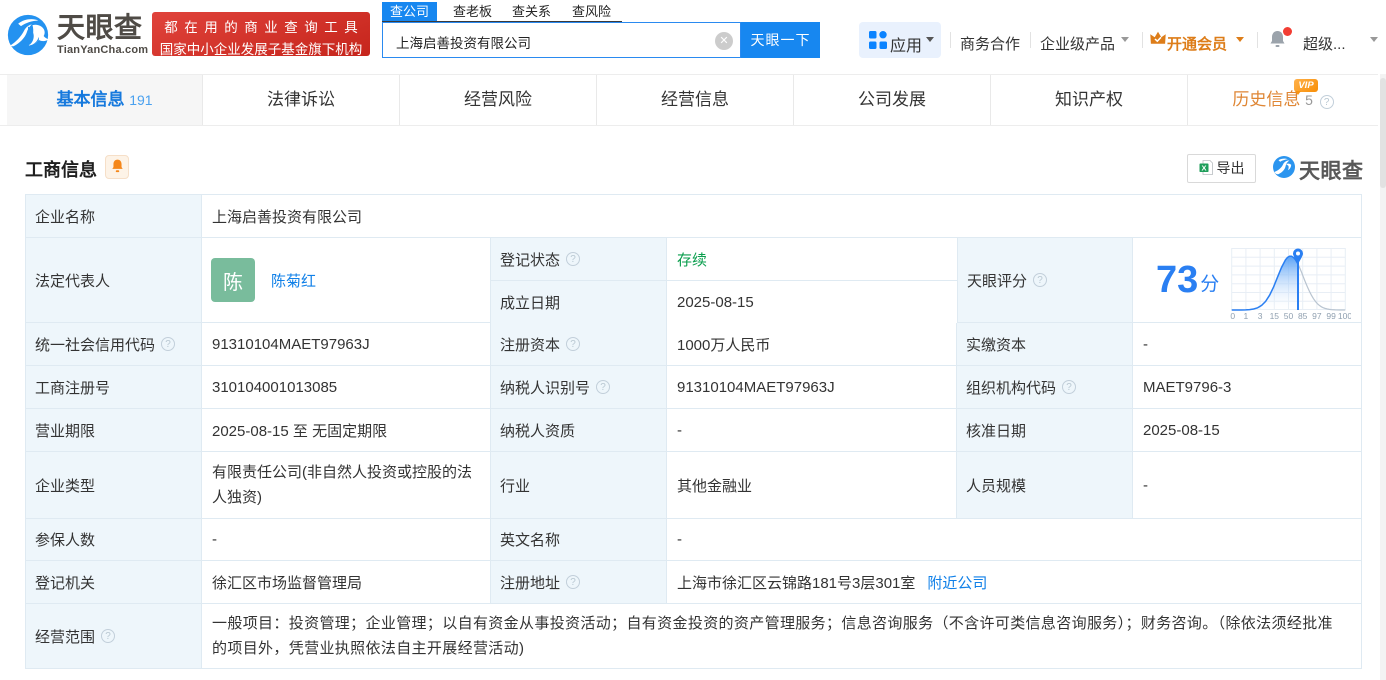 This screenshot has width=1386, height=680. I want to click on svg-text: 50, so click(1289, 316).